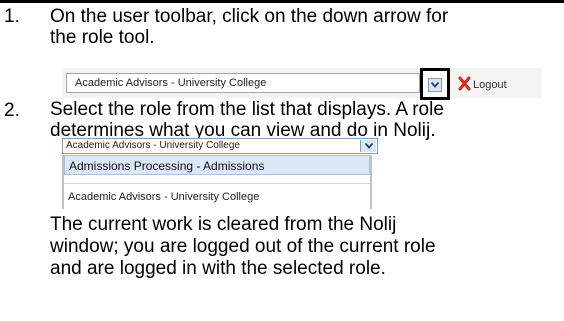 The height and width of the screenshot is (321, 564). Describe the element at coordinates (153, 145) in the screenshot. I see `role-dropdown-selected: Academic Advisors - University College` at that location.